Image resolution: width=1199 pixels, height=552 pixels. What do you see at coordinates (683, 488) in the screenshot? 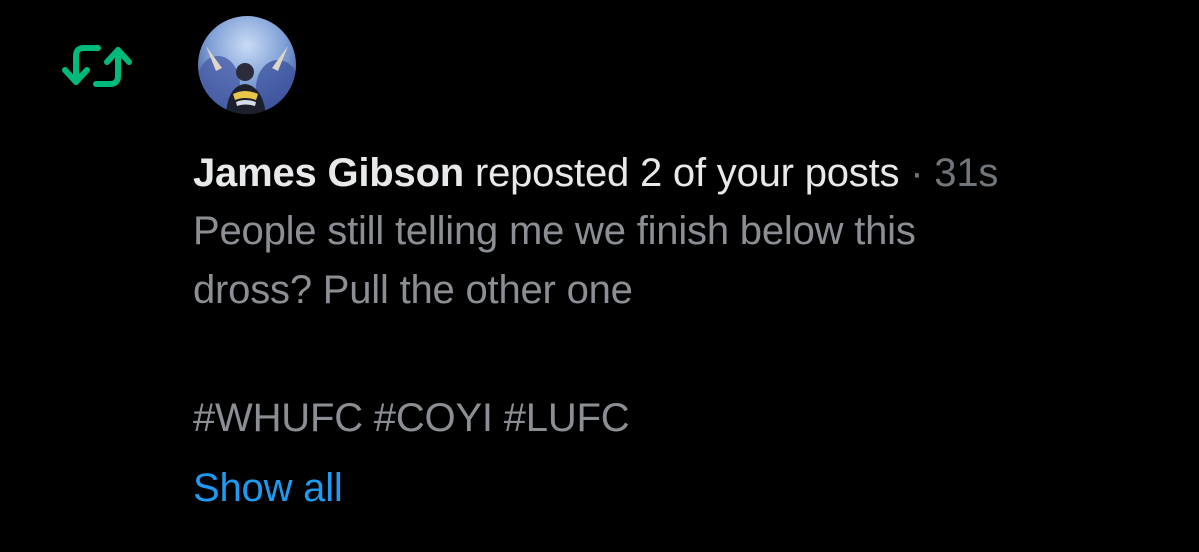
I see `show-all-link: Show all` at bounding box center [683, 488].